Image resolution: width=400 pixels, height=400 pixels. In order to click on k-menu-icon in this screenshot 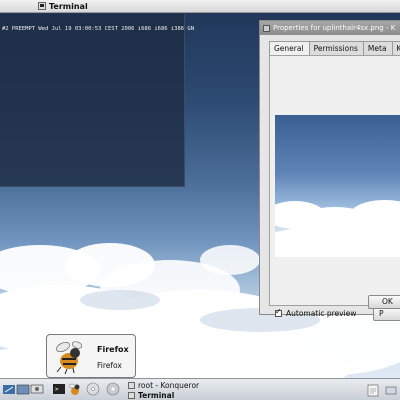, I will do `click(9, 389)`.